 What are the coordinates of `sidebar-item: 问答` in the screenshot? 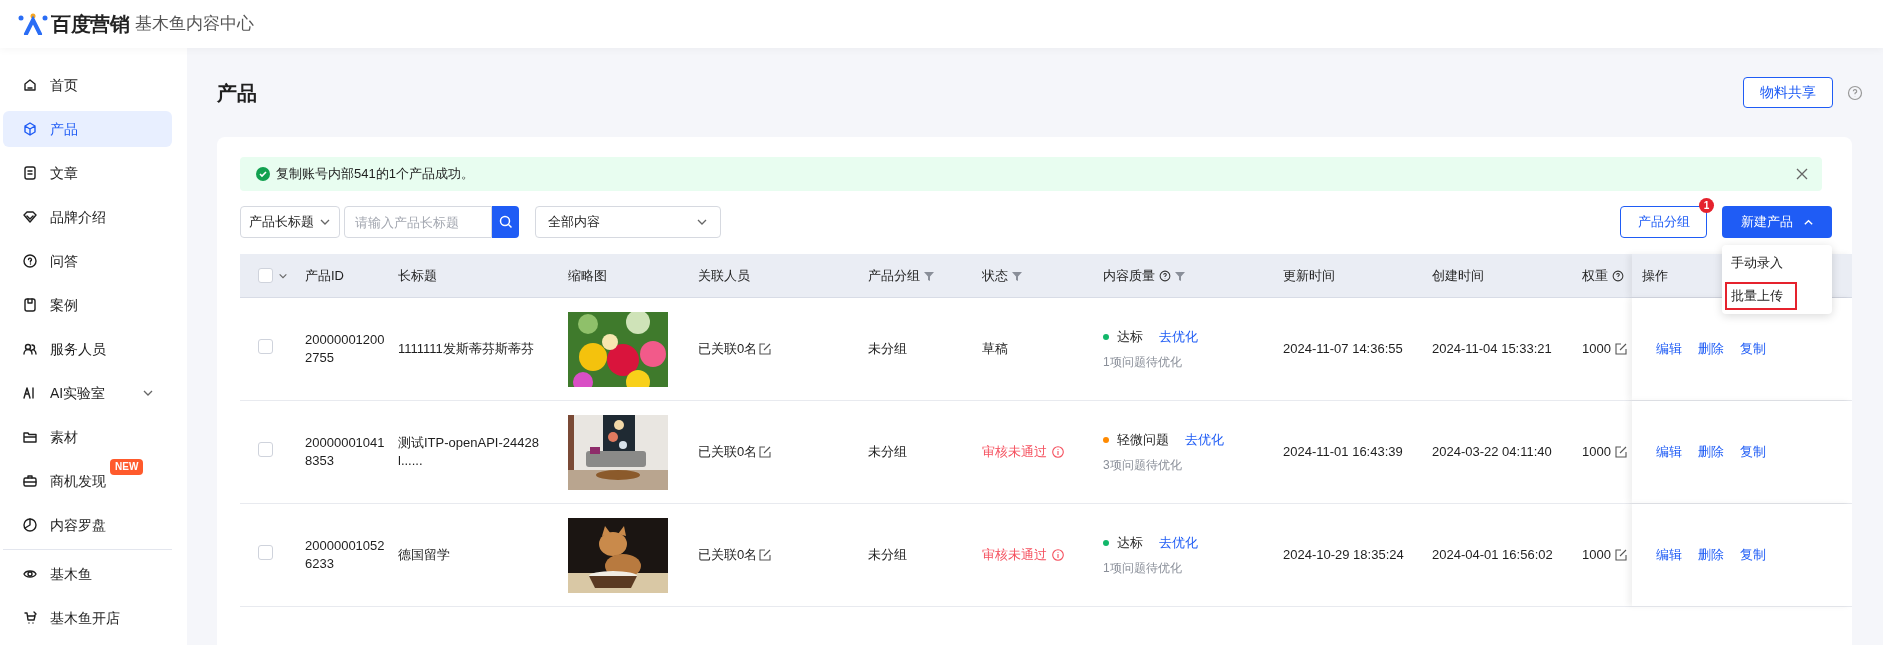 It's located at (87, 261).